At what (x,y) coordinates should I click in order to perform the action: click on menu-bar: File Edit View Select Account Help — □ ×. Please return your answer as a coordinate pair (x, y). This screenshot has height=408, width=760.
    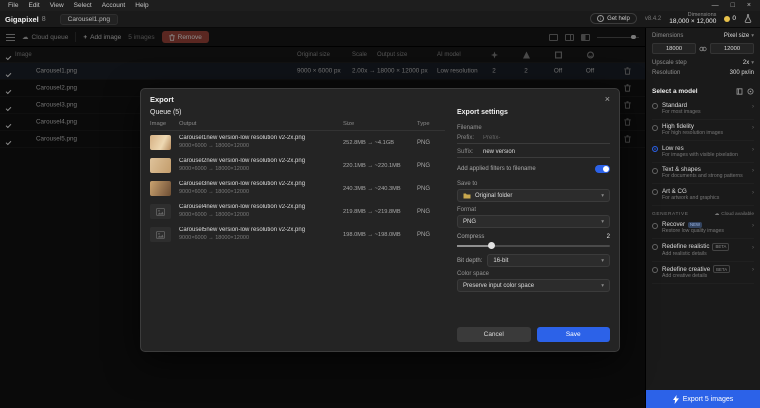
    Looking at the image, I should click on (380, 5).